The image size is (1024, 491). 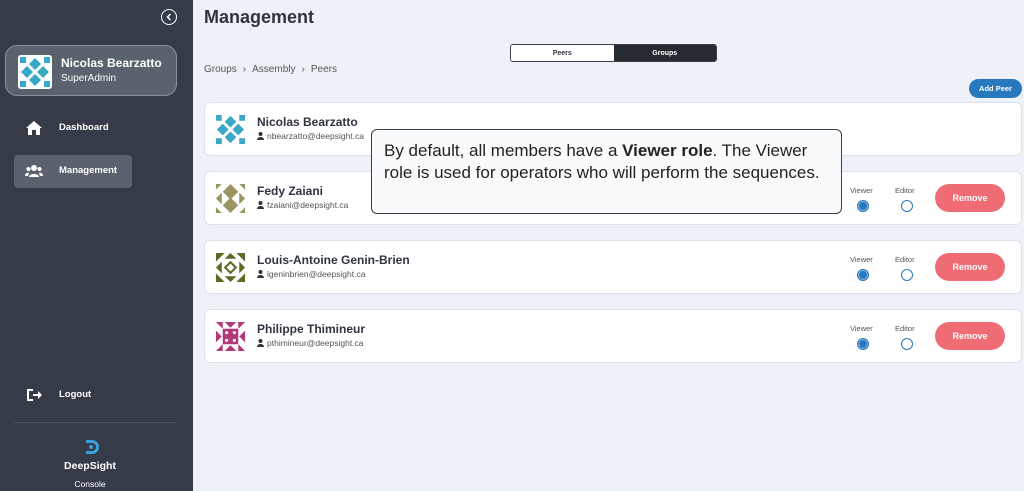 What do you see at coordinates (34, 395) in the screenshot?
I see `logout-icon` at bounding box center [34, 395].